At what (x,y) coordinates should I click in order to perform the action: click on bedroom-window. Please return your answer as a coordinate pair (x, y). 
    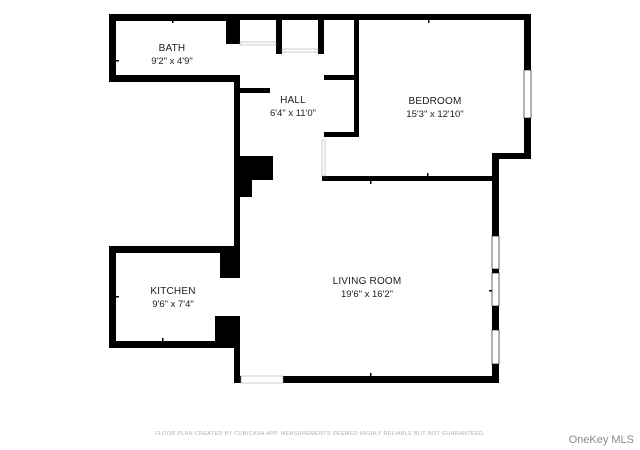
    Looking at the image, I should click on (527, 94).